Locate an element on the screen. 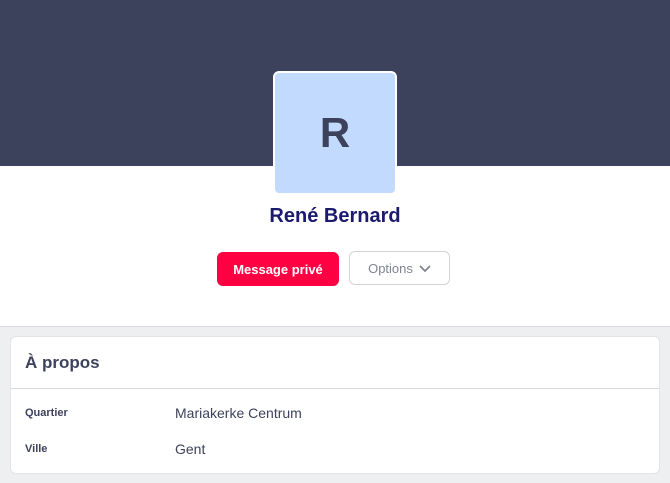  about-title: À propos is located at coordinates (335, 363).